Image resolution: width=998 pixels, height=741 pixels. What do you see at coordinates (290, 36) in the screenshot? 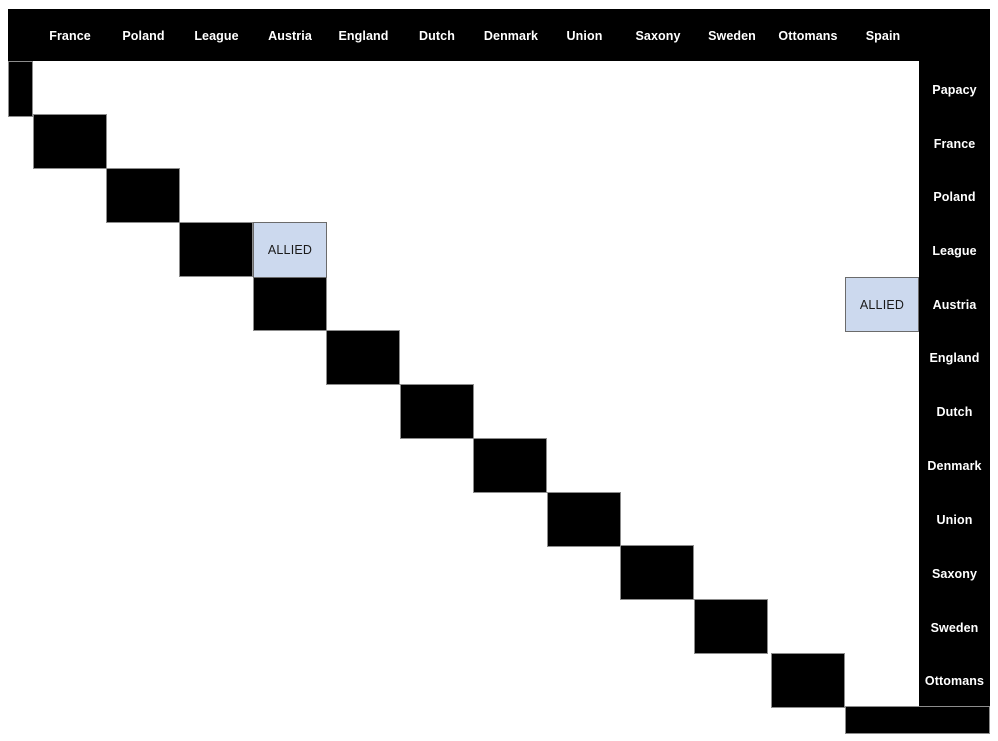
I see `column-header-austria: Austria` at bounding box center [290, 36].